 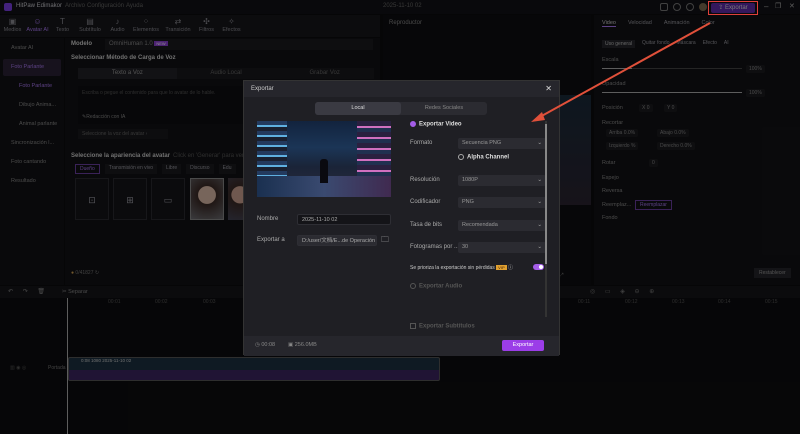 What do you see at coordinates (624, 70) in the screenshot?
I see `arrow-line` at bounding box center [624, 70].